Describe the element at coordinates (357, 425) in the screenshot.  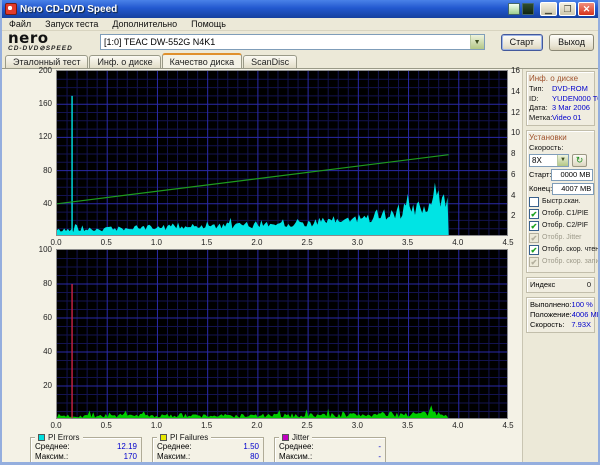
I see `x-axis-label: 3.0` at that location.